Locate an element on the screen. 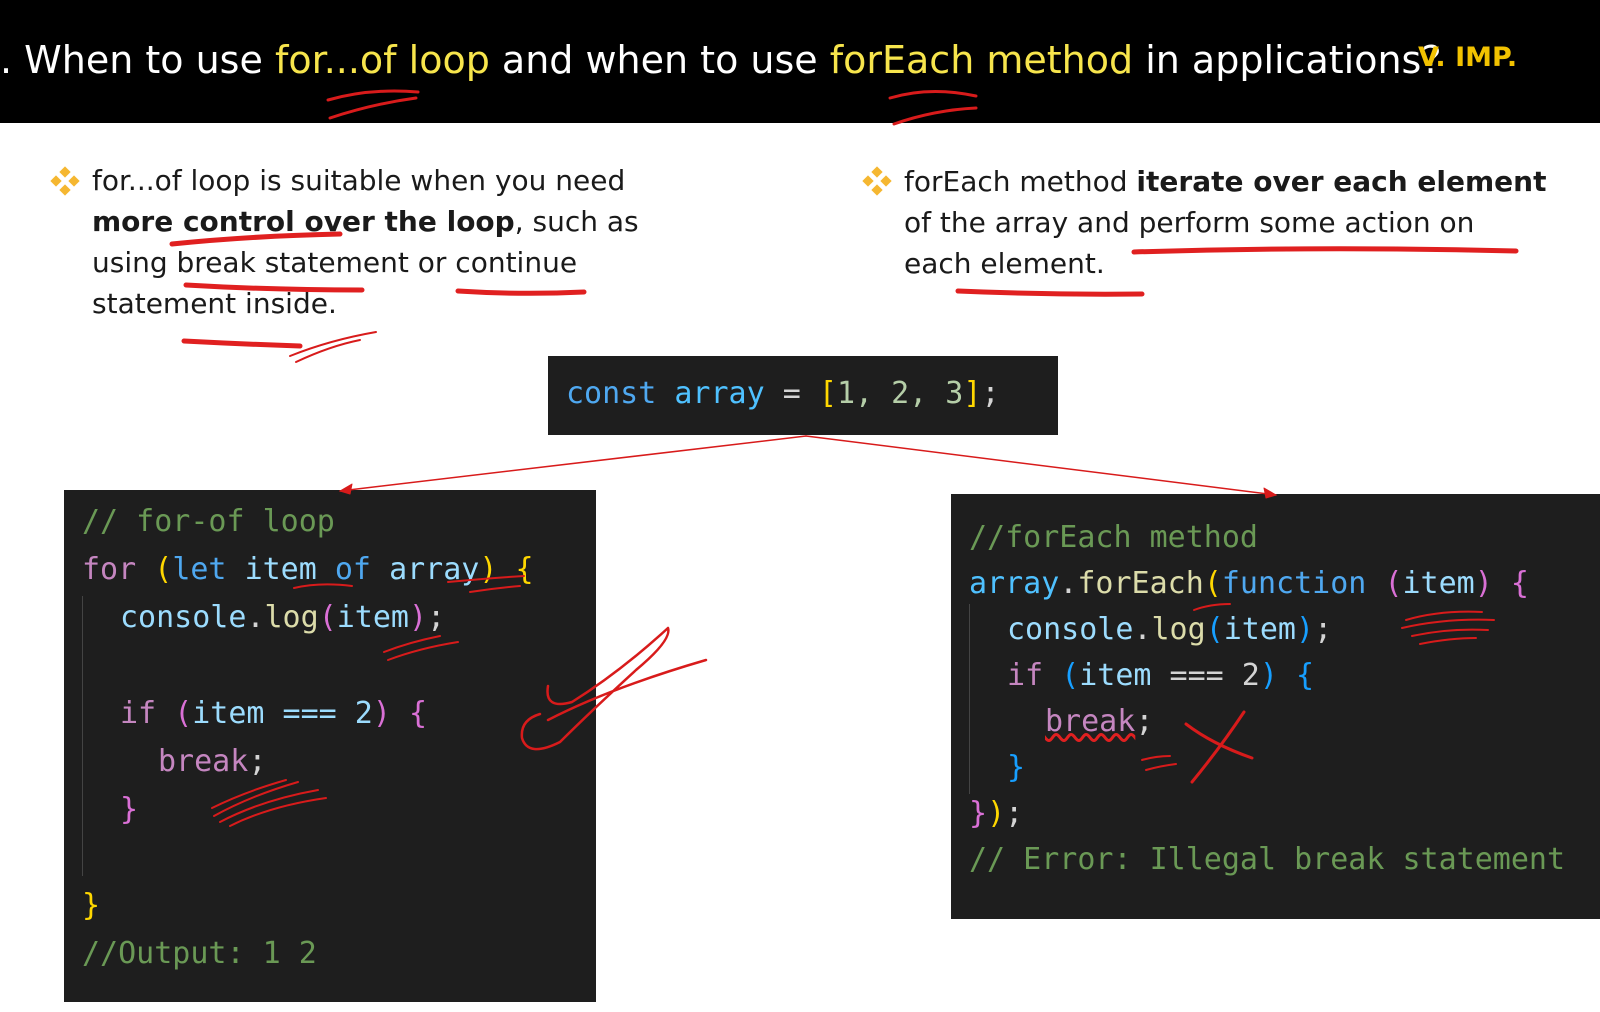 The height and width of the screenshot is (1012, 1600). underline-scribble is located at coordinates (333, 347).